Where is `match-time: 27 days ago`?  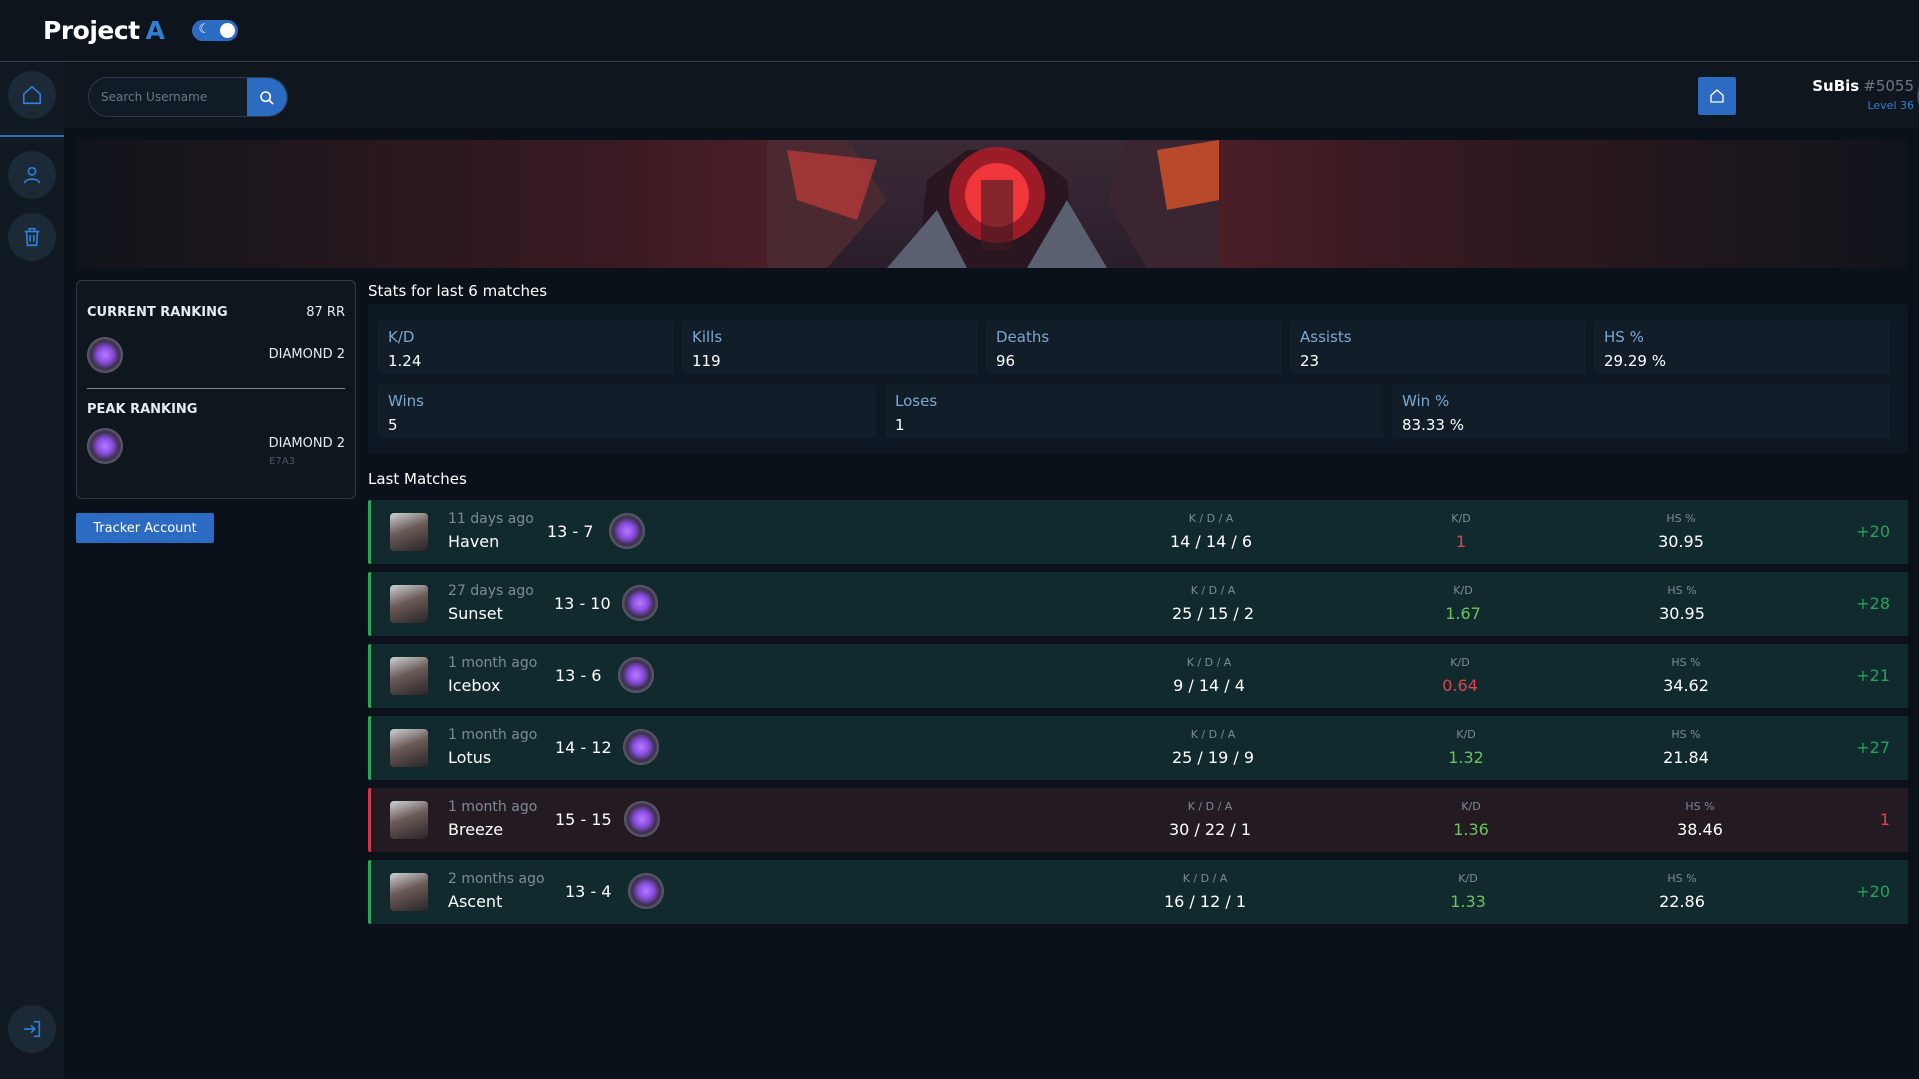
match-time: 27 days ago is located at coordinates (491, 591).